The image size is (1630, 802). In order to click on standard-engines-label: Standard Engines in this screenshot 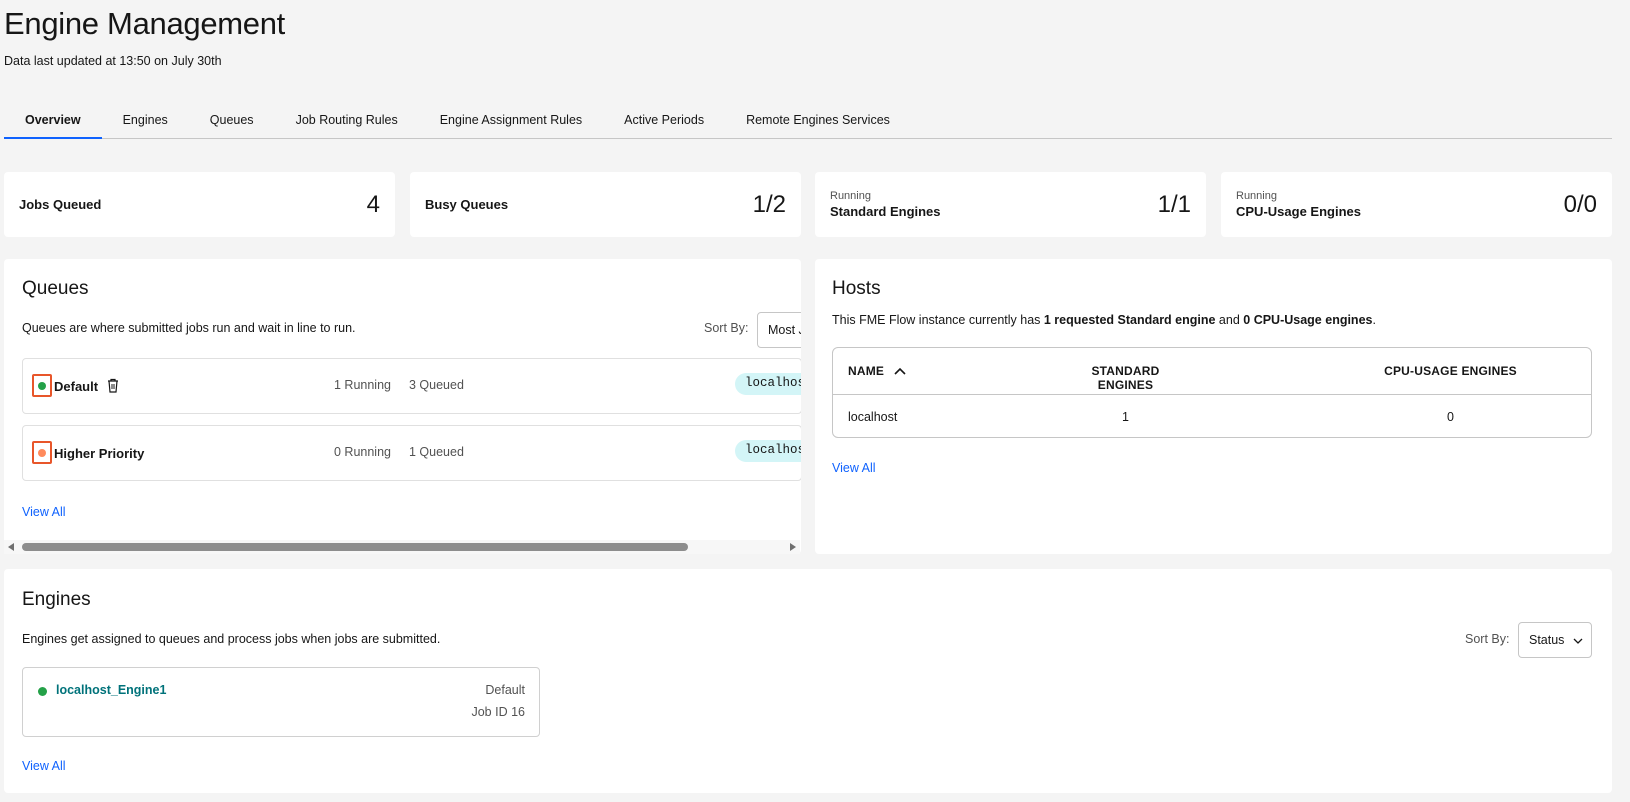, I will do `click(885, 211)`.